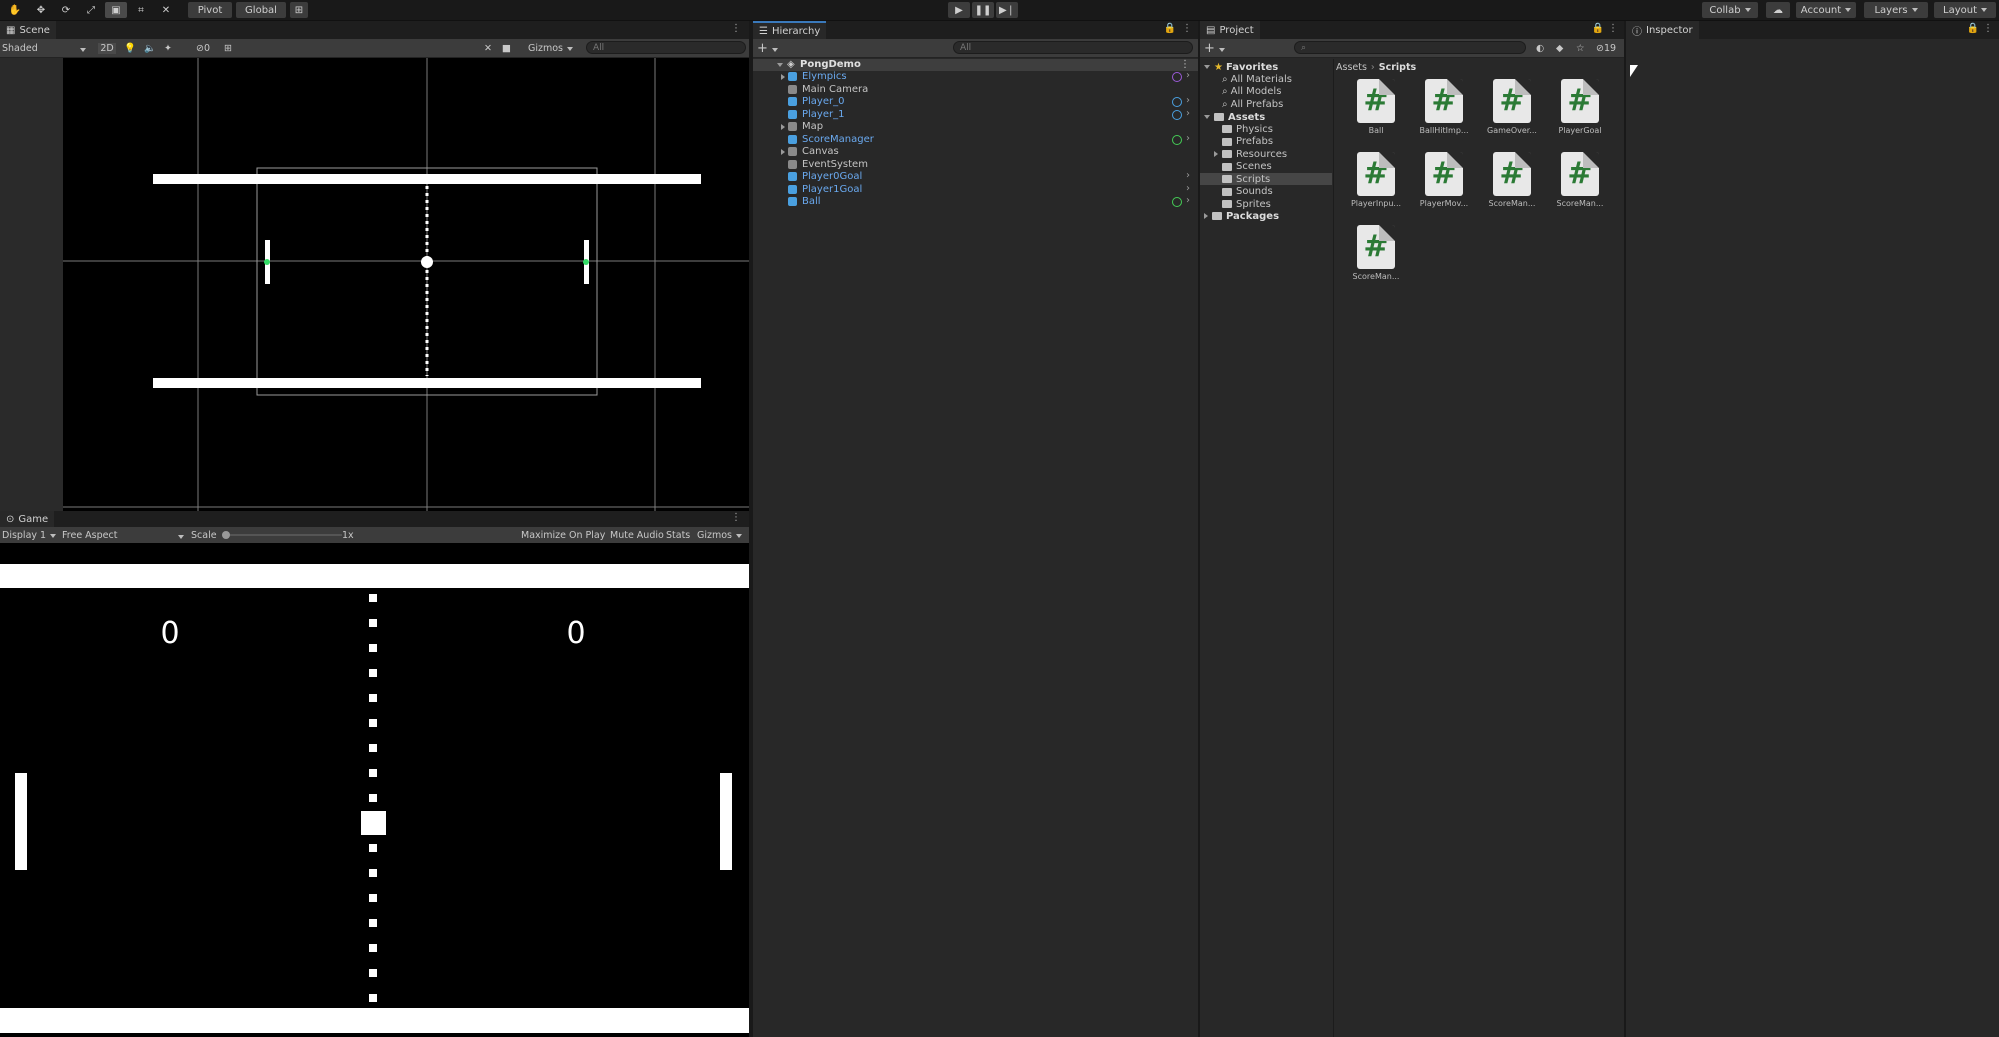 The height and width of the screenshot is (1037, 1999). Describe the element at coordinates (299, 10) in the screenshot. I see `grid-snap-icon: ⊞` at that location.